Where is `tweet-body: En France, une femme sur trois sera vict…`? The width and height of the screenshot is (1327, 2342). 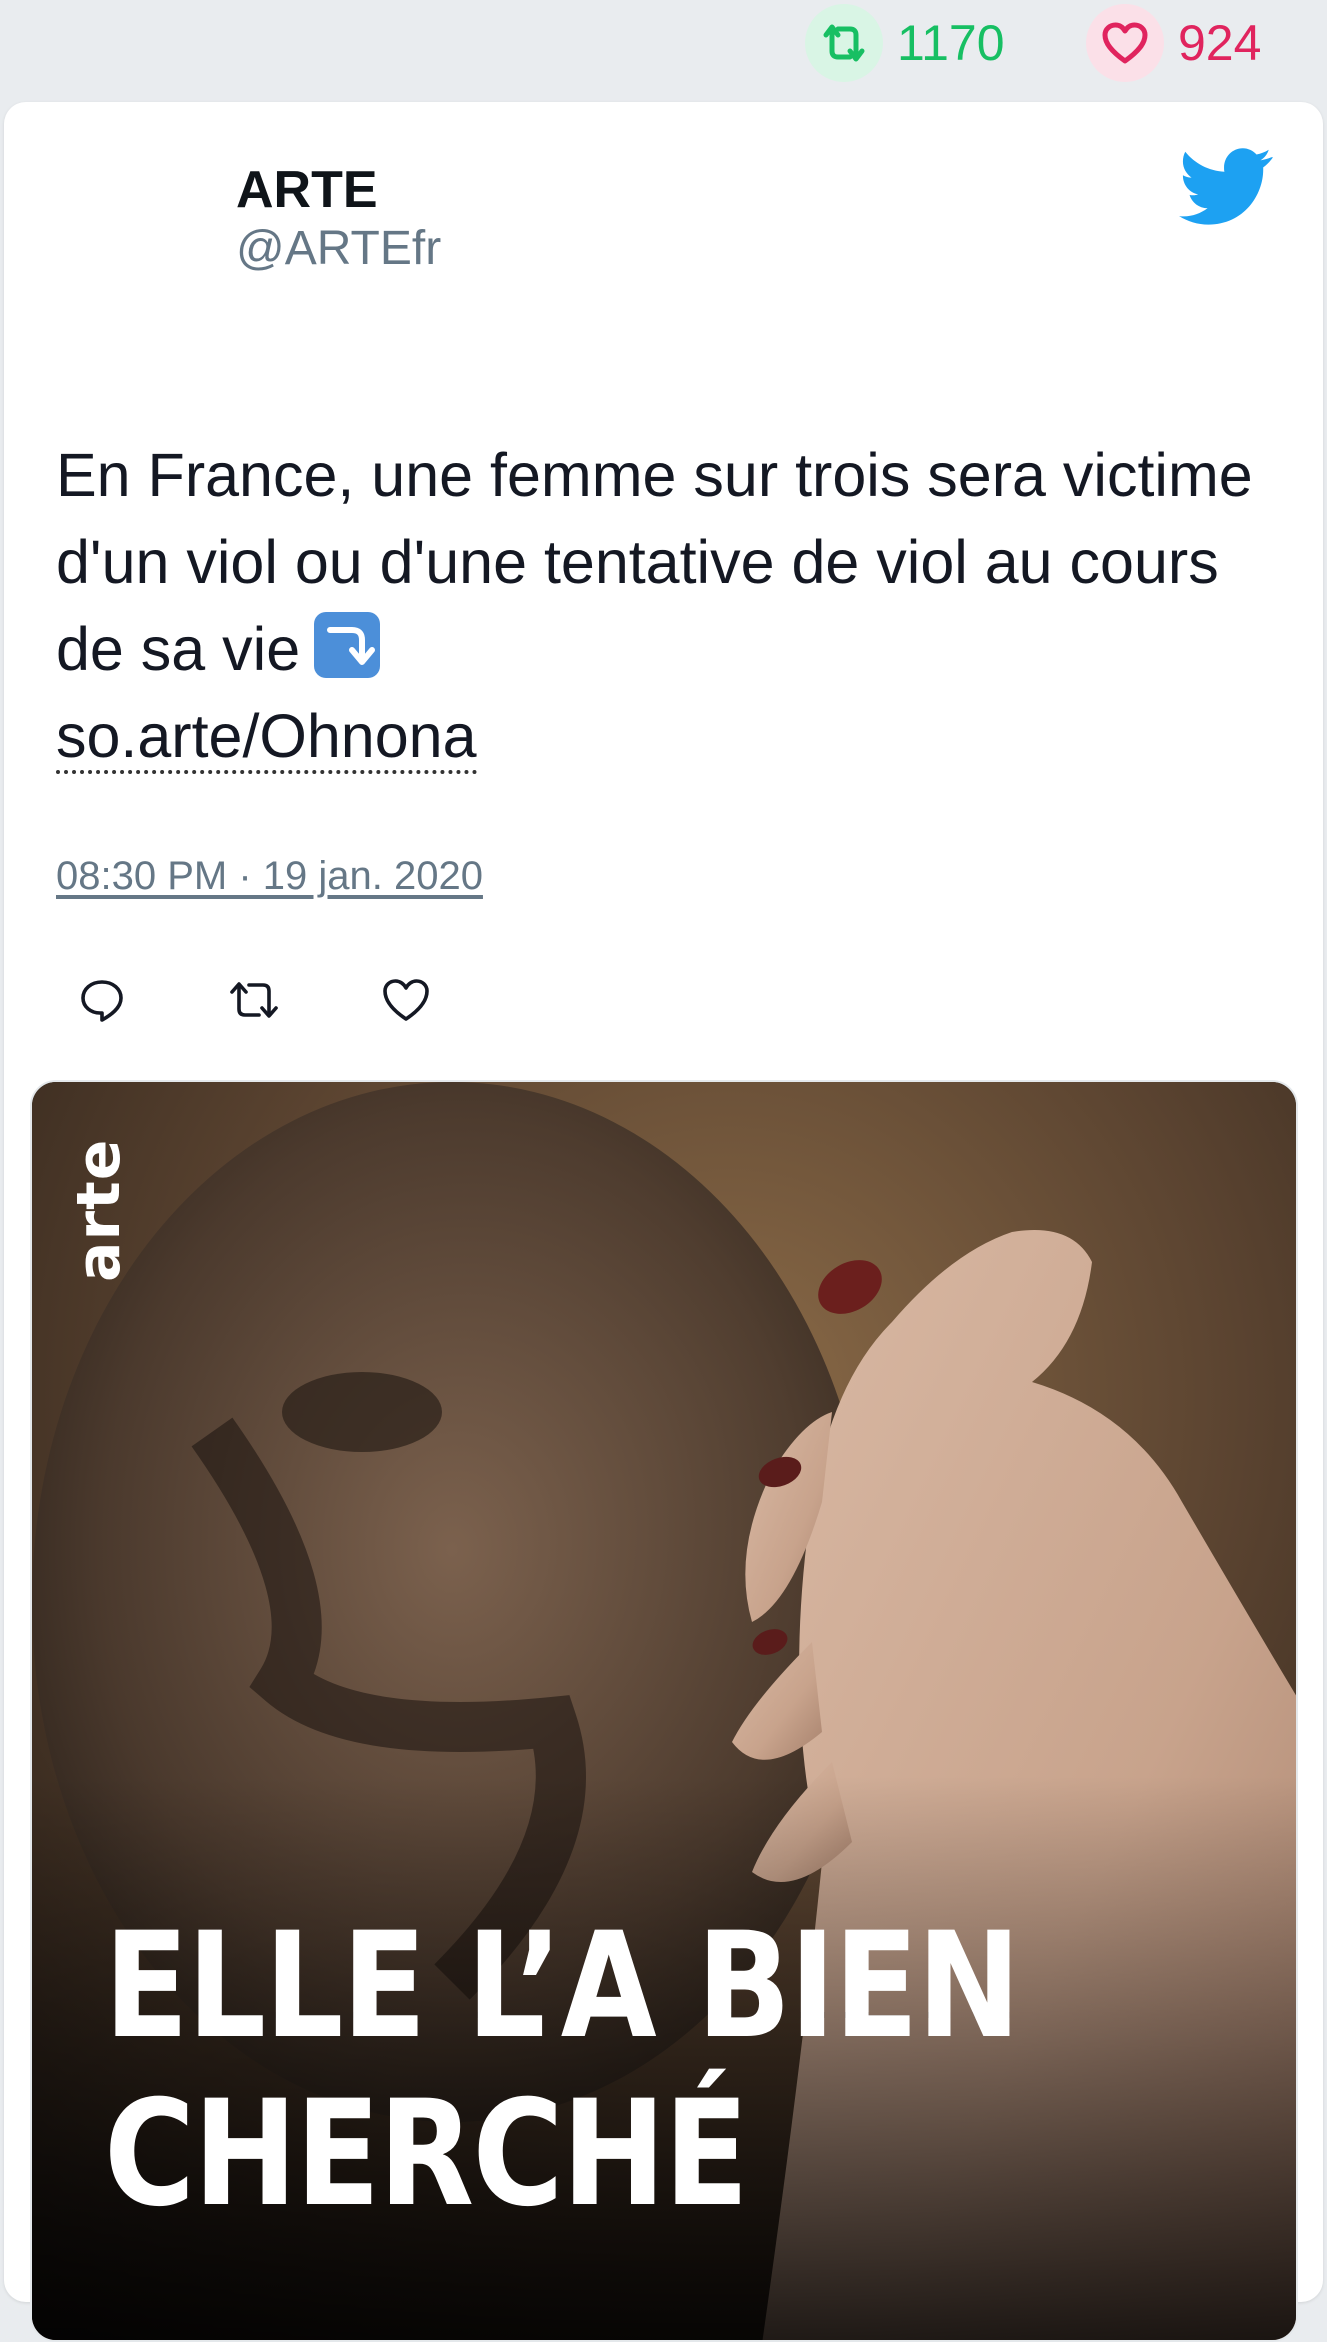
tweet-body: En France, une femme sur trois sera vict… is located at coordinates (654, 562).